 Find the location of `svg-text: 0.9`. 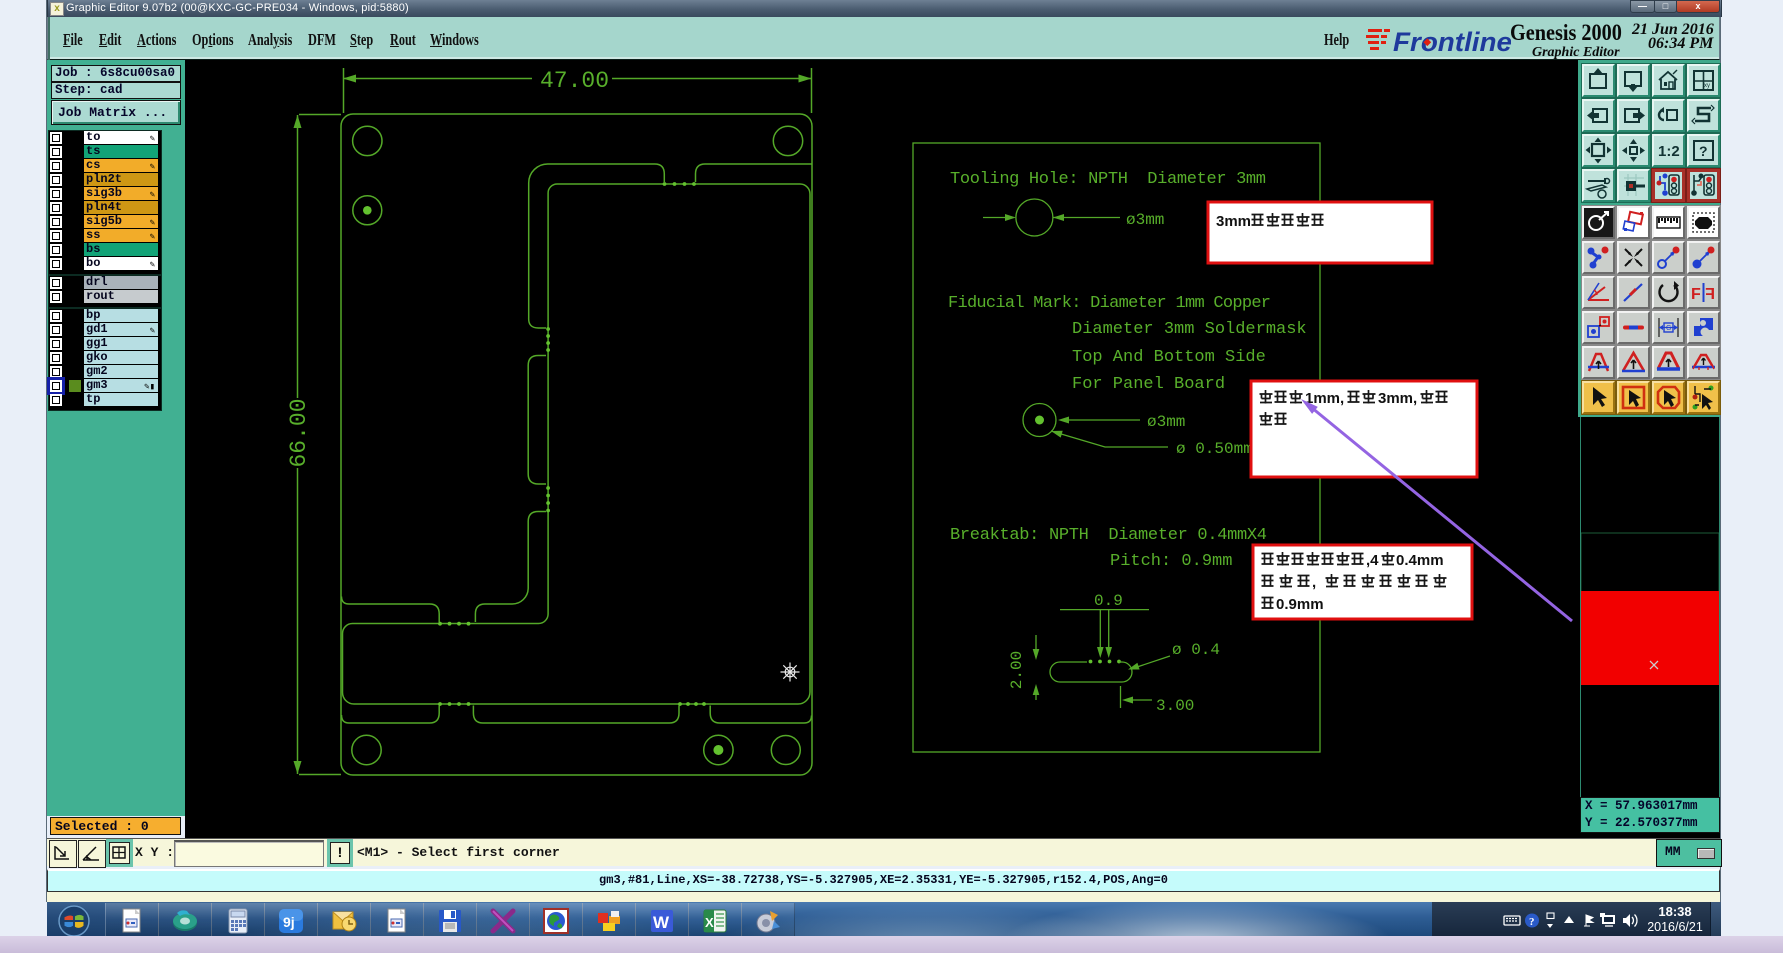

svg-text: 0.9 is located at coordinates (1108, 601).